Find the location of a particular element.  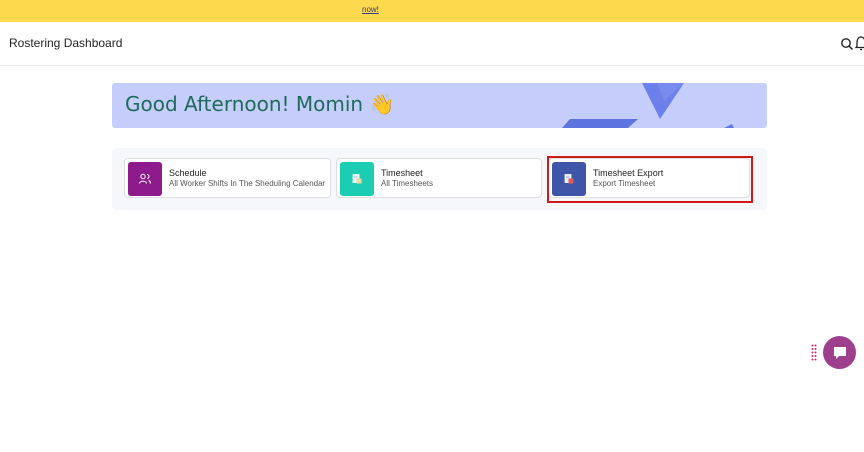

chat-button is located at coordinates (839, 352).